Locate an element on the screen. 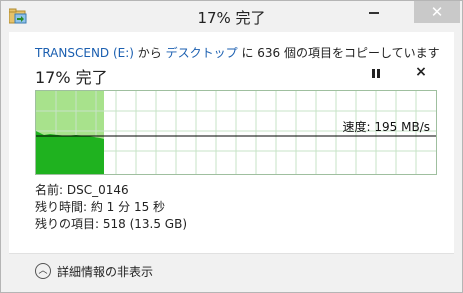  pause-button is located at coordinates (375, 74).